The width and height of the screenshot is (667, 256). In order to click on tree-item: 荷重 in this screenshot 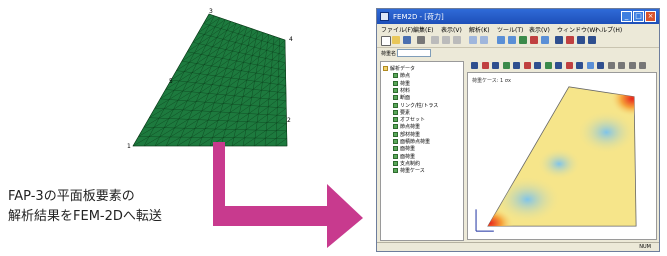, I will do `click(402, 83)`.